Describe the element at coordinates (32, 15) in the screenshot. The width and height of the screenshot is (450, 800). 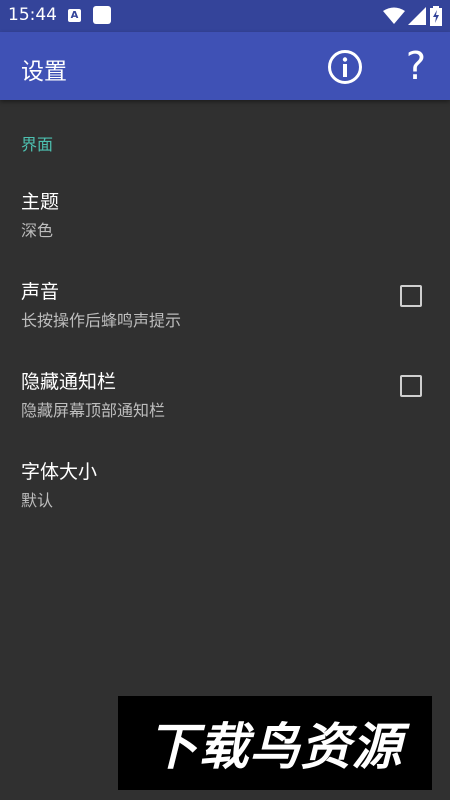
I see `status-time: 15:44` at that location.